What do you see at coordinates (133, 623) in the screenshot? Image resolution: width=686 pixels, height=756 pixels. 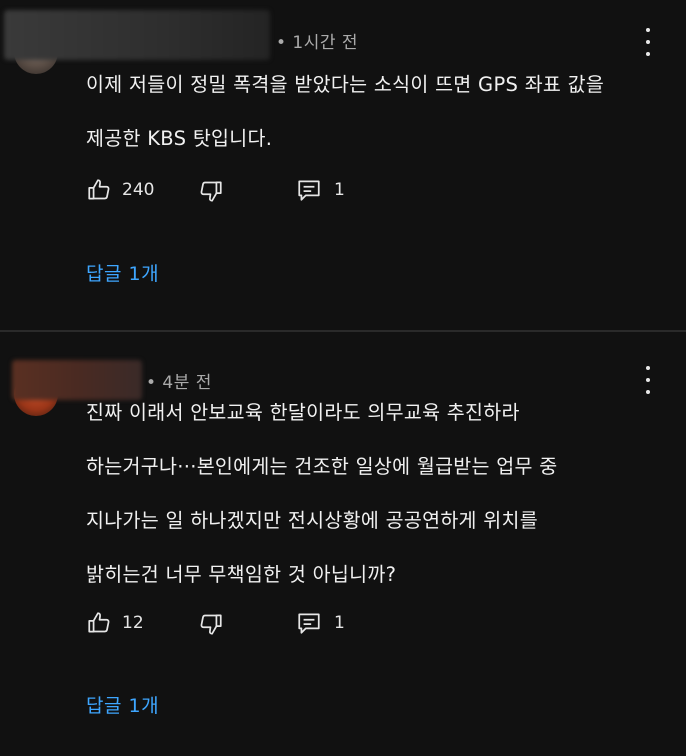 I see `like-count: 12` at bounding box center [133, 623].